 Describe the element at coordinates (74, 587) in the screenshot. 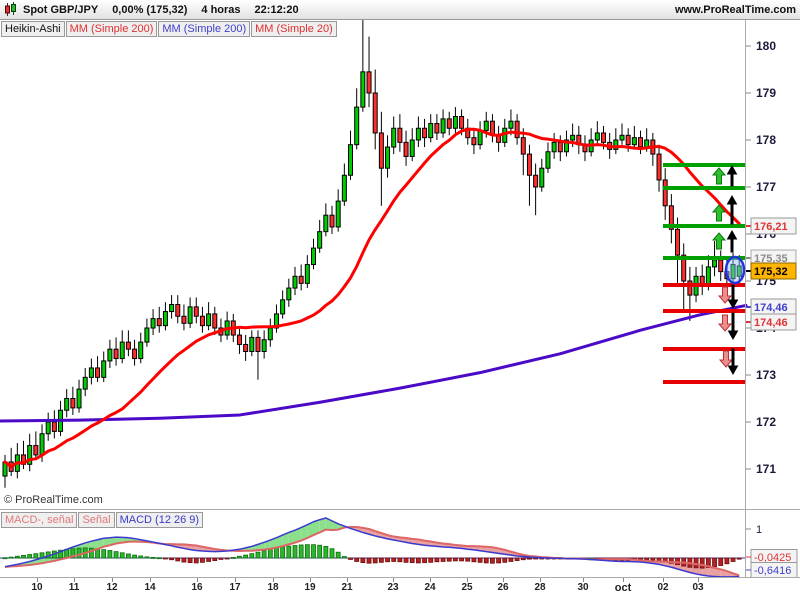

I see `x-label-11: 11` at that location.